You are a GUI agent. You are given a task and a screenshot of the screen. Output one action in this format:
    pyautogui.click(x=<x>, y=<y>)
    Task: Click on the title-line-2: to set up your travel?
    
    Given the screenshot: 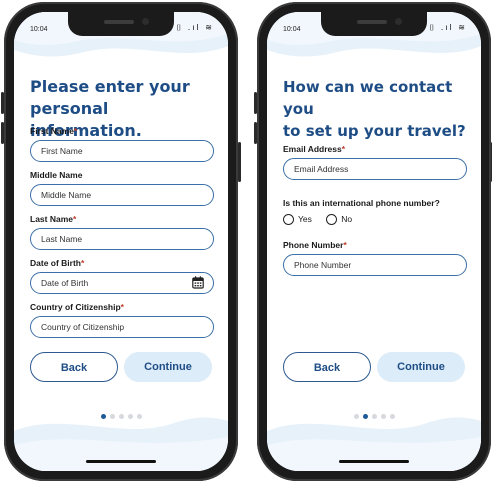 What is the action you would take?
    pyautogui.click(x=374, y=131)
    